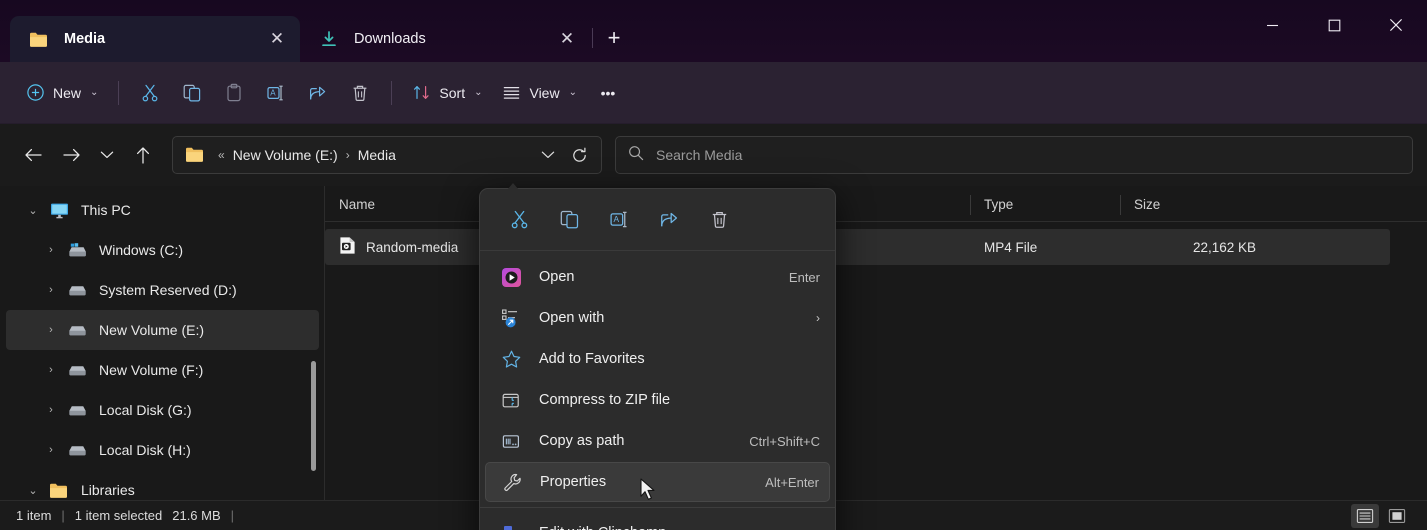 The width and height of the screenshot is (1427, 530). I want to click on arrow-left-icon, so click(33, 155).